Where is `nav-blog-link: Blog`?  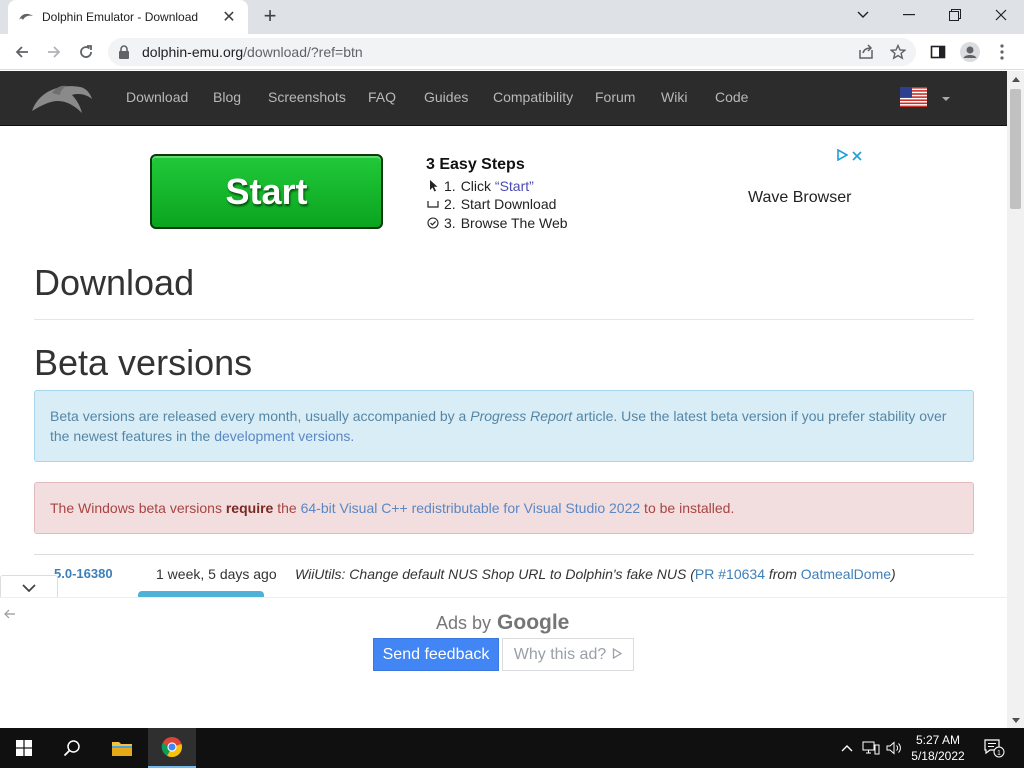
nav-blog-link: Blog is located at coordinates (227, 97).